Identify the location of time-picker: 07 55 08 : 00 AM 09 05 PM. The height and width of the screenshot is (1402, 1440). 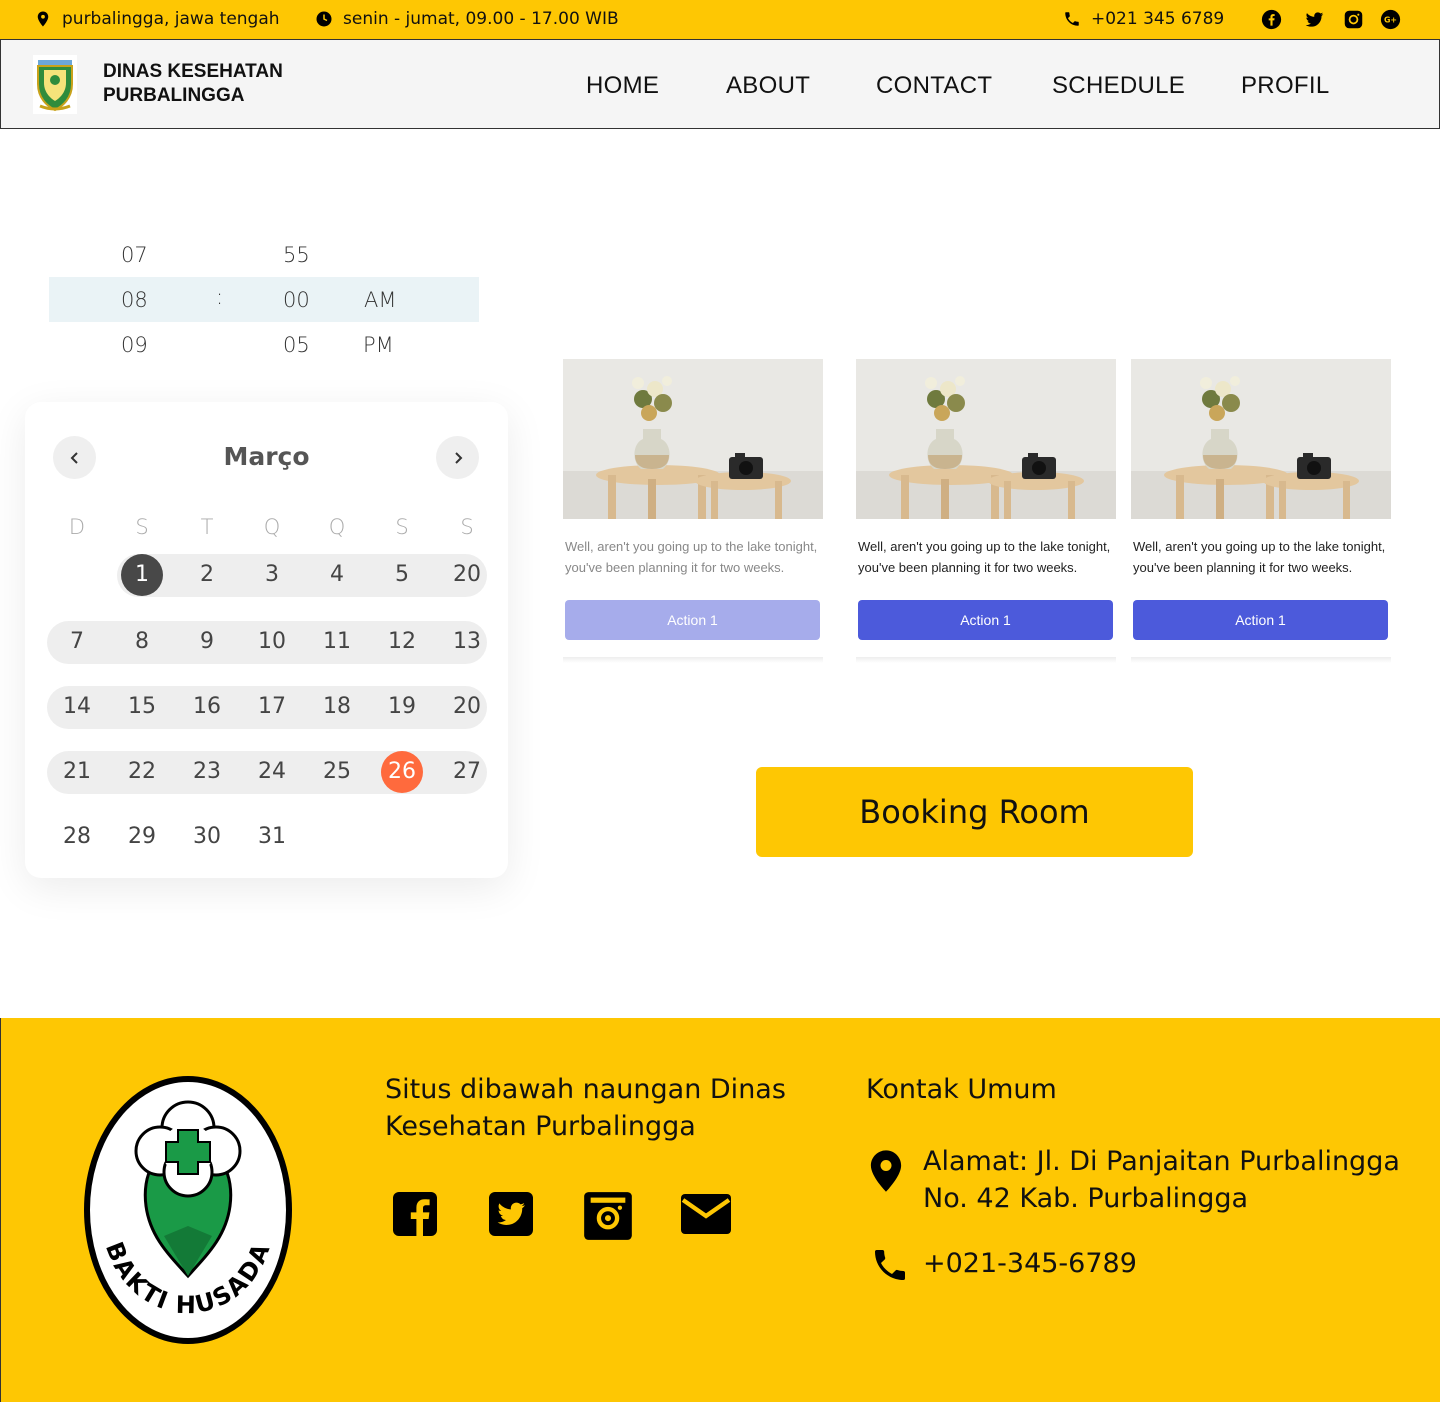
(264, 299).